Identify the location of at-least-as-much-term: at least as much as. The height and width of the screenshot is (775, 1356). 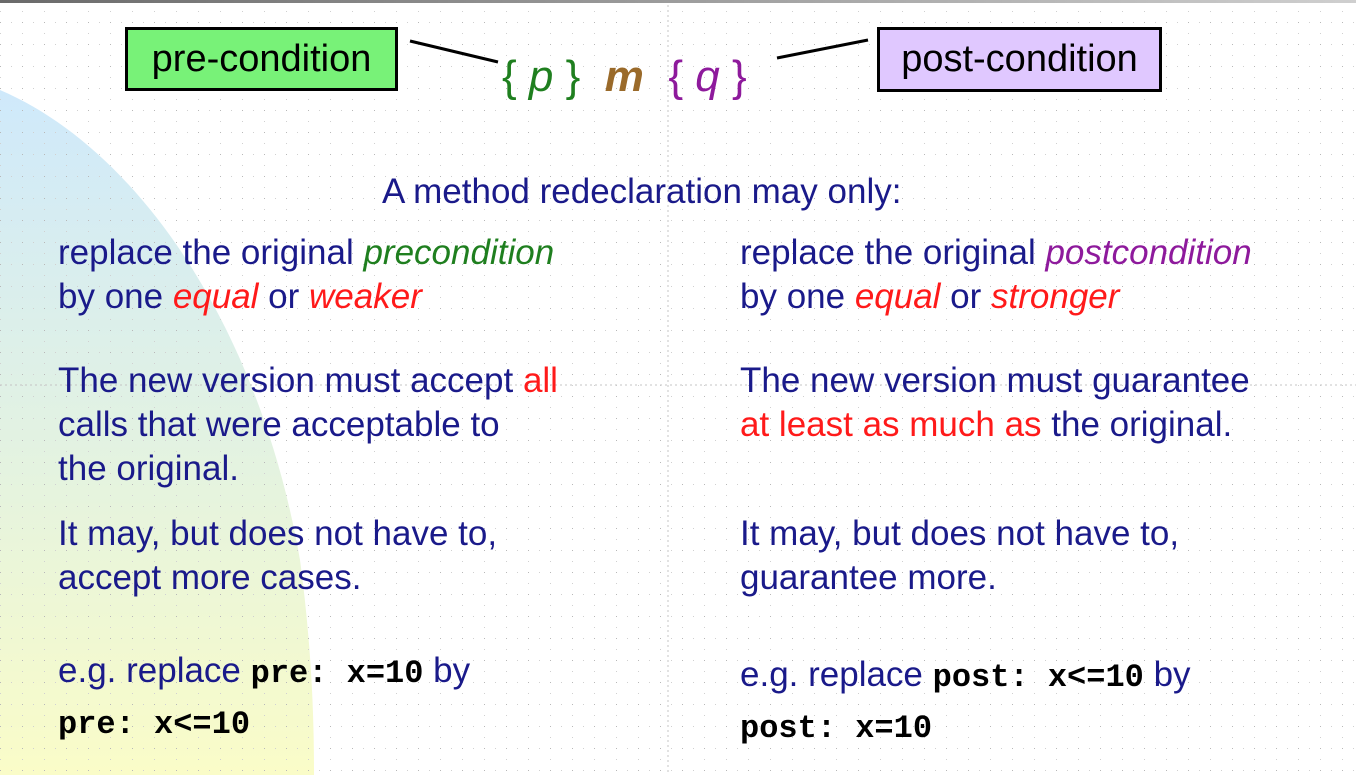
(891, 424).